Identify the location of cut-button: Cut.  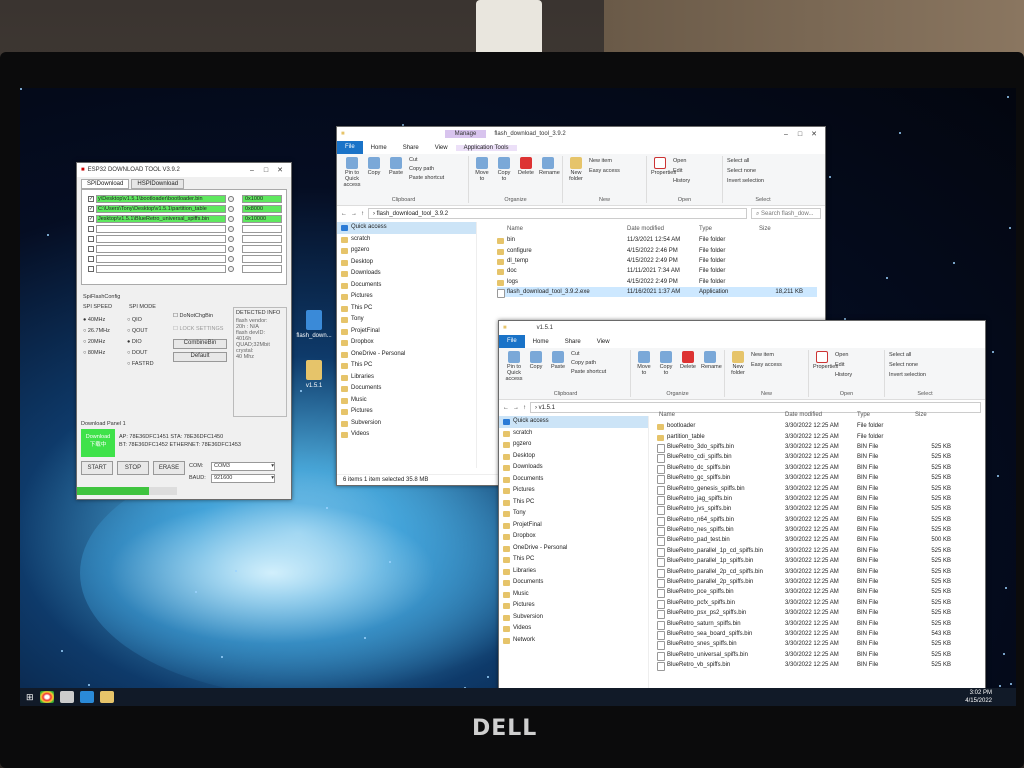
(588, 354).